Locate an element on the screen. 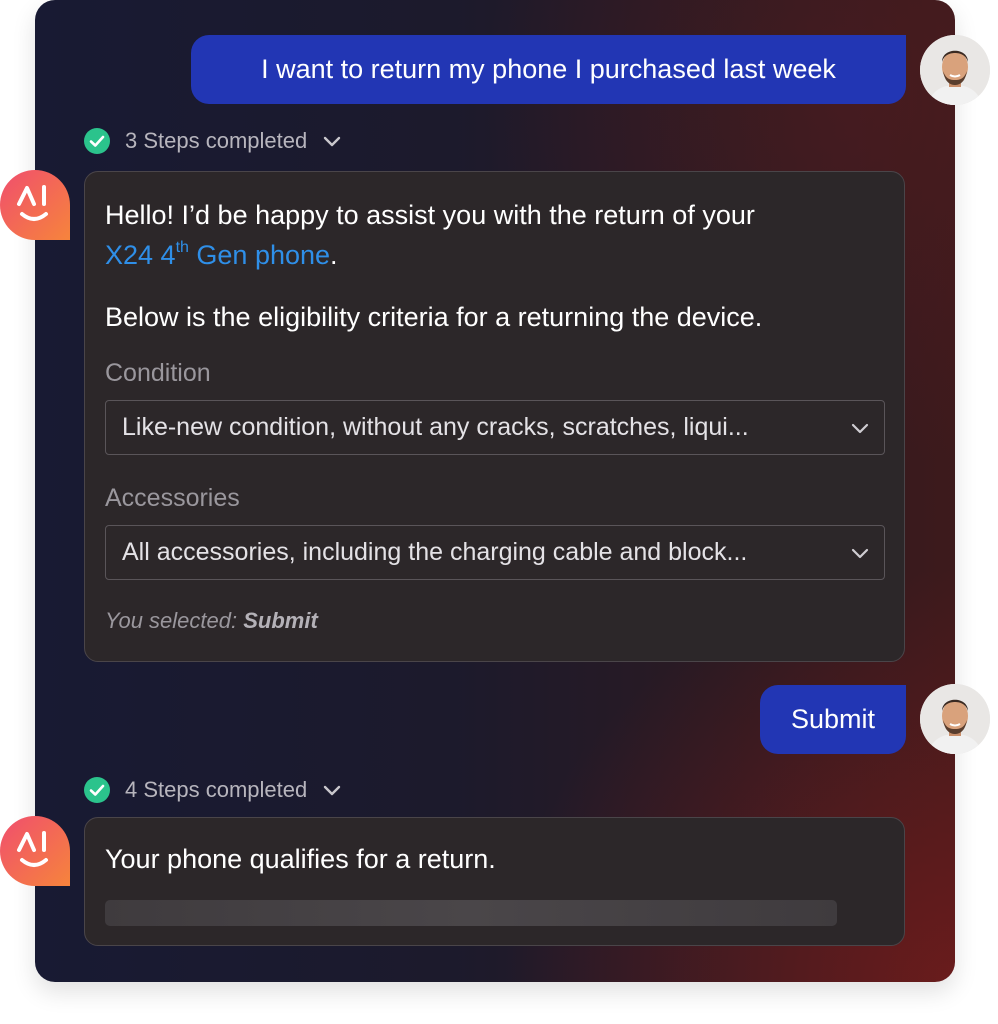 This screenshot has height=1024, width=998. ai-greeting-line-2: X24 4th Gen phone. is located at coordinates (221, 255).